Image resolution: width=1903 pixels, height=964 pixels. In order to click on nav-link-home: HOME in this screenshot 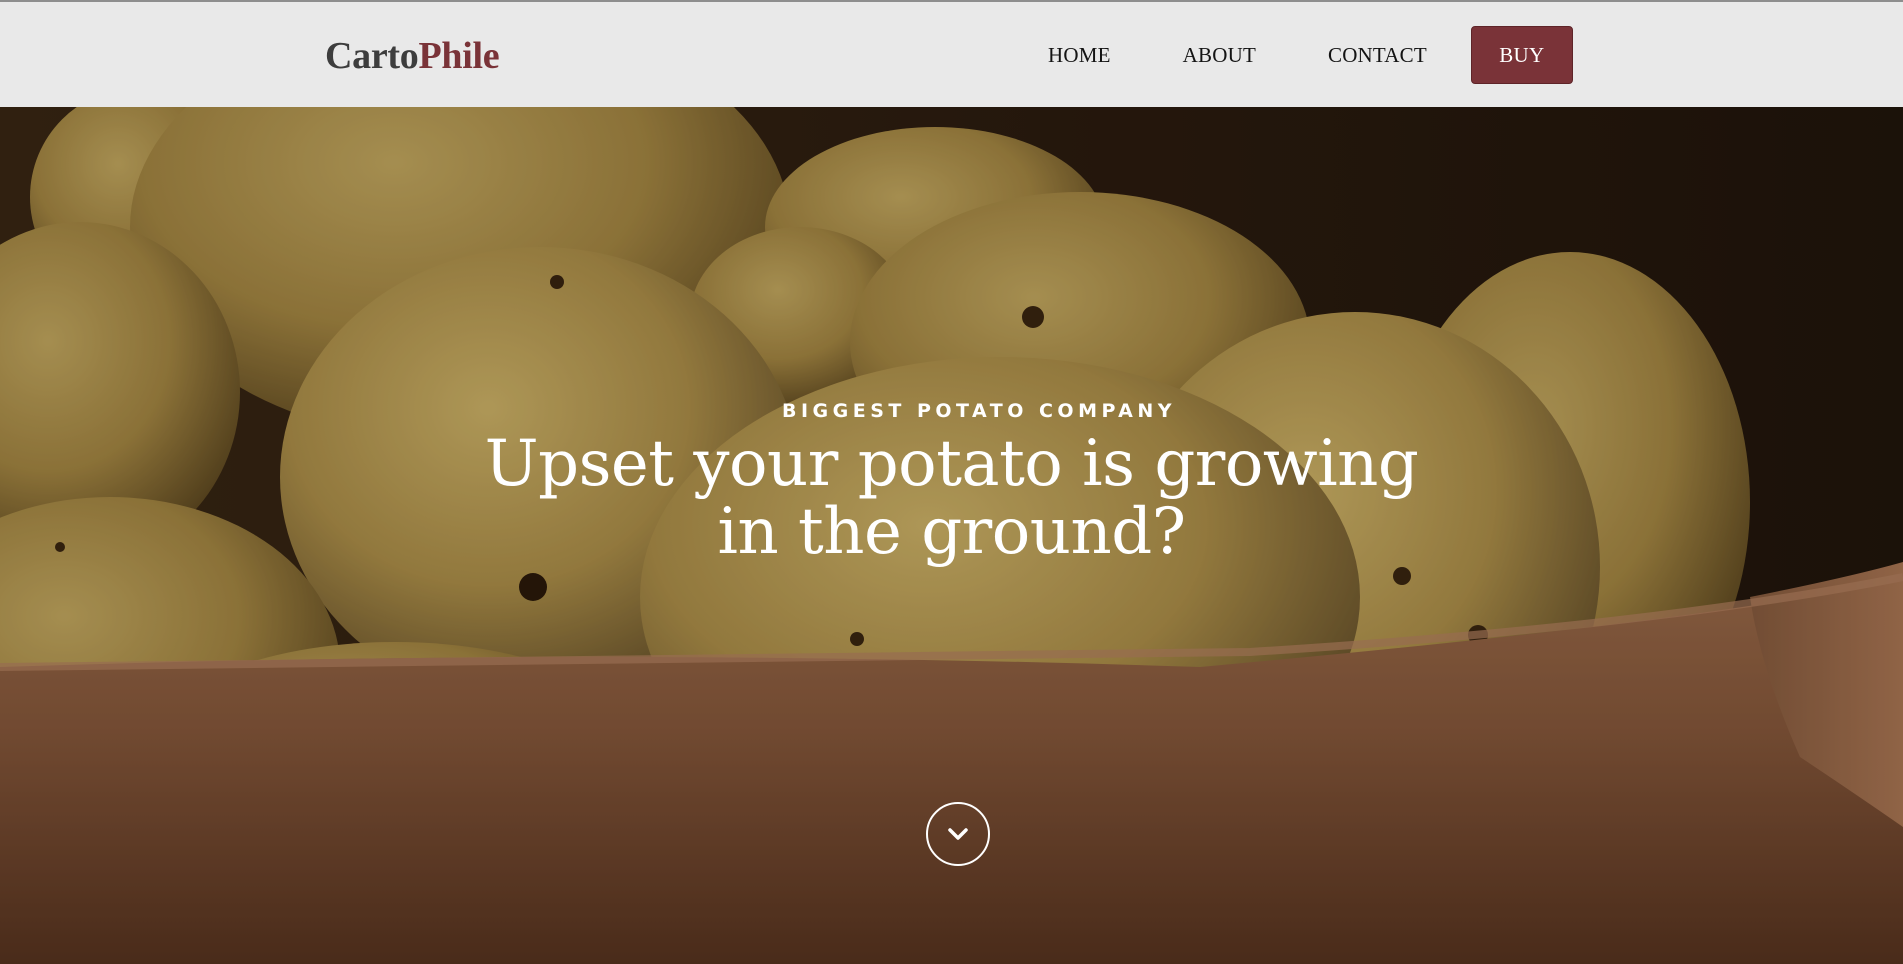, I will do `click(1086, 55)`.